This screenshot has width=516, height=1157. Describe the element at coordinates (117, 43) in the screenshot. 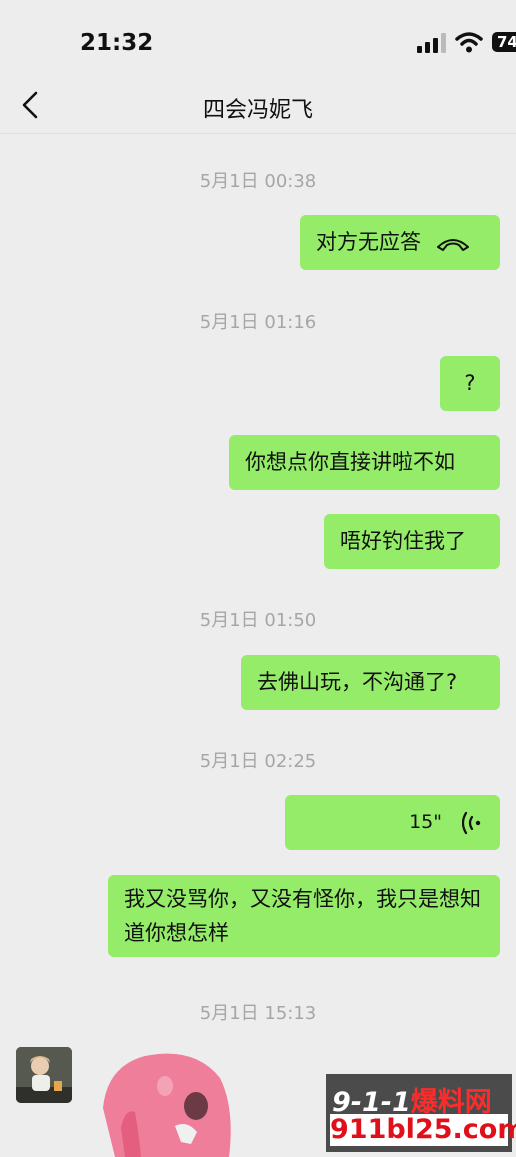

I see `status-time: 21:32` at that location.